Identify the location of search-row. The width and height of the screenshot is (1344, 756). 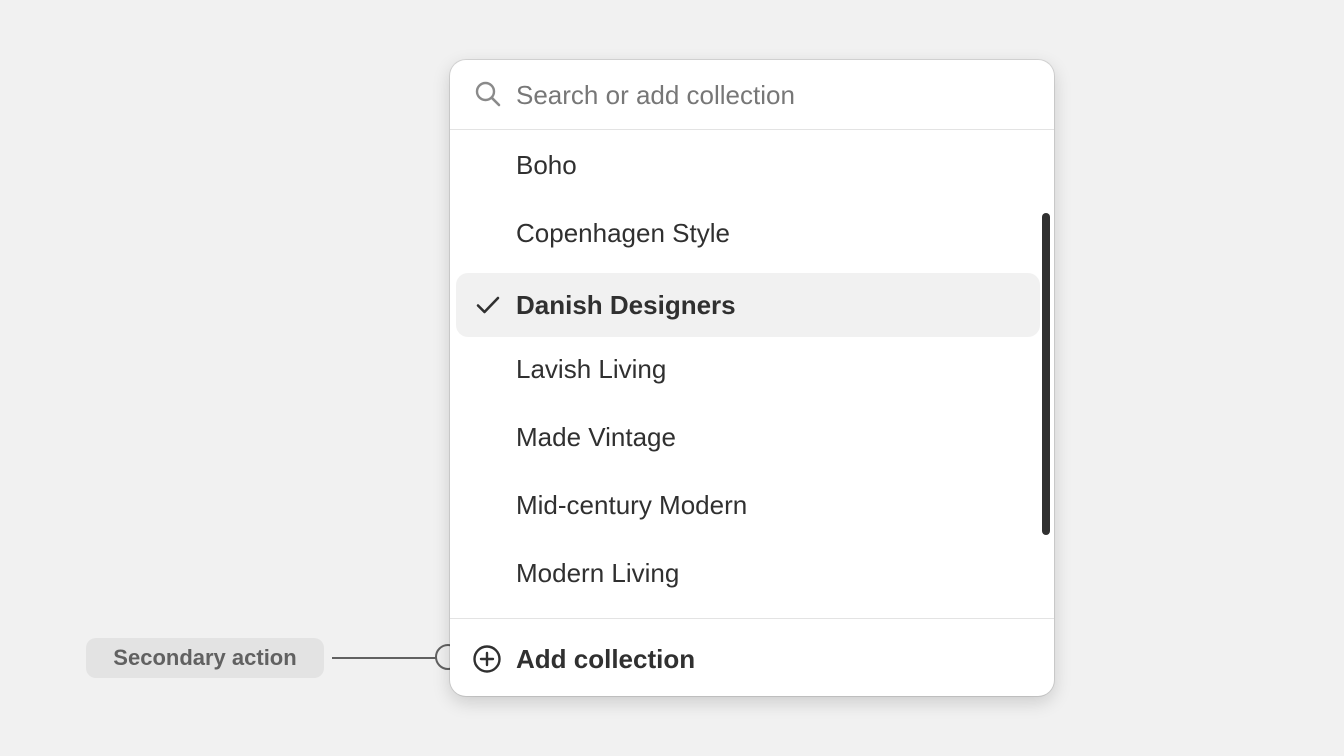
(752, 95).